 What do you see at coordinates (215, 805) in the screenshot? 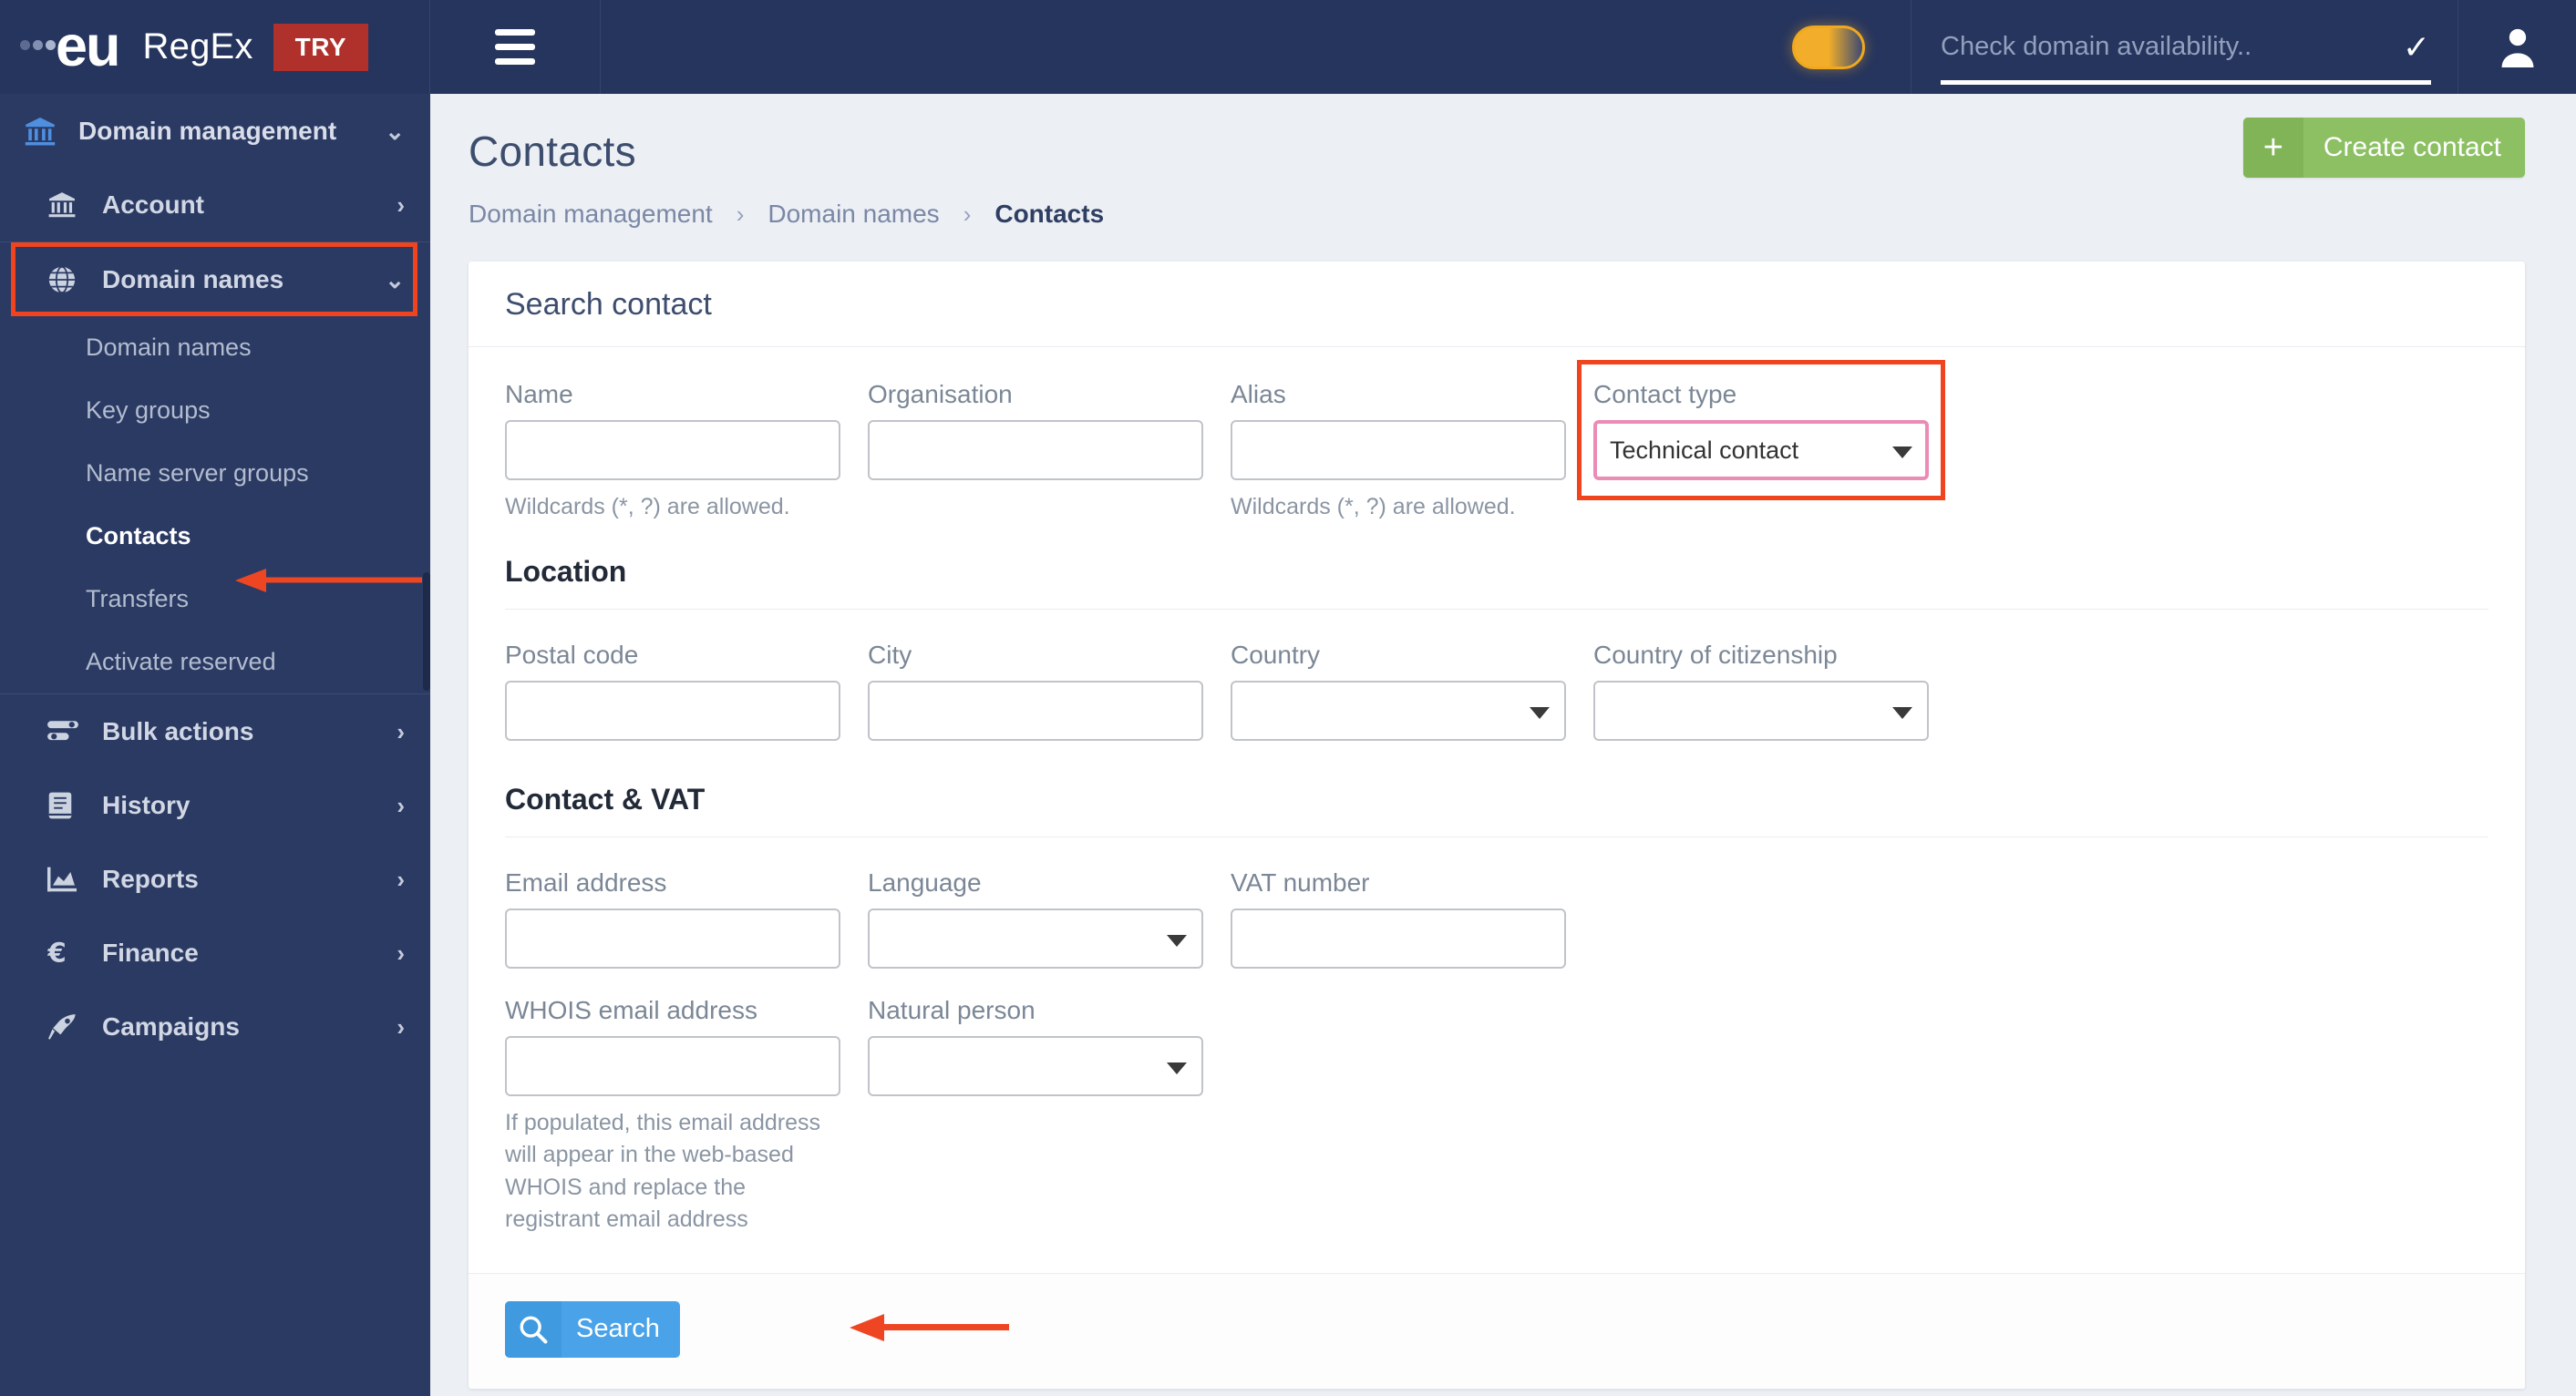
I see `sidebar-item-history: History ›` at bounding box center [215, 805].